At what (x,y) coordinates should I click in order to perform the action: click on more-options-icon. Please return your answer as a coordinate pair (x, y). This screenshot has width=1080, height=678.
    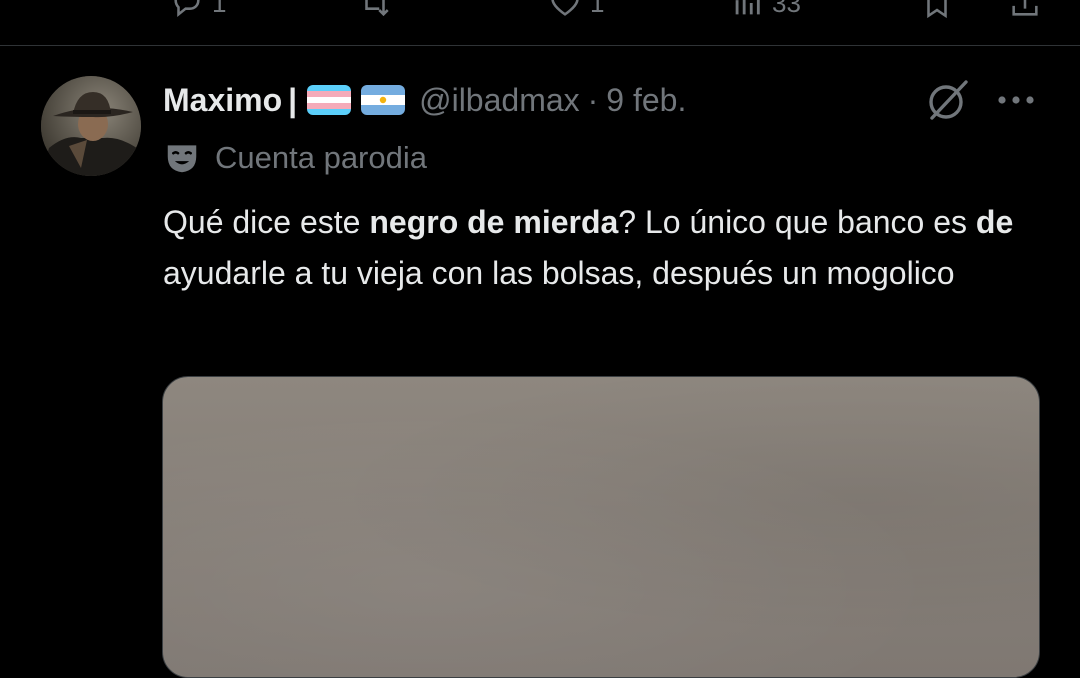
    Looking at the image, I should click on (1016, 100).